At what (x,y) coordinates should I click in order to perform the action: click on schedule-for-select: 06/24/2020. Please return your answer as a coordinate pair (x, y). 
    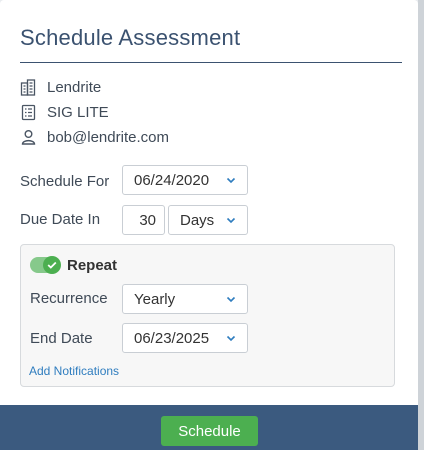
    Looking at the image, I should click on (185, 180).